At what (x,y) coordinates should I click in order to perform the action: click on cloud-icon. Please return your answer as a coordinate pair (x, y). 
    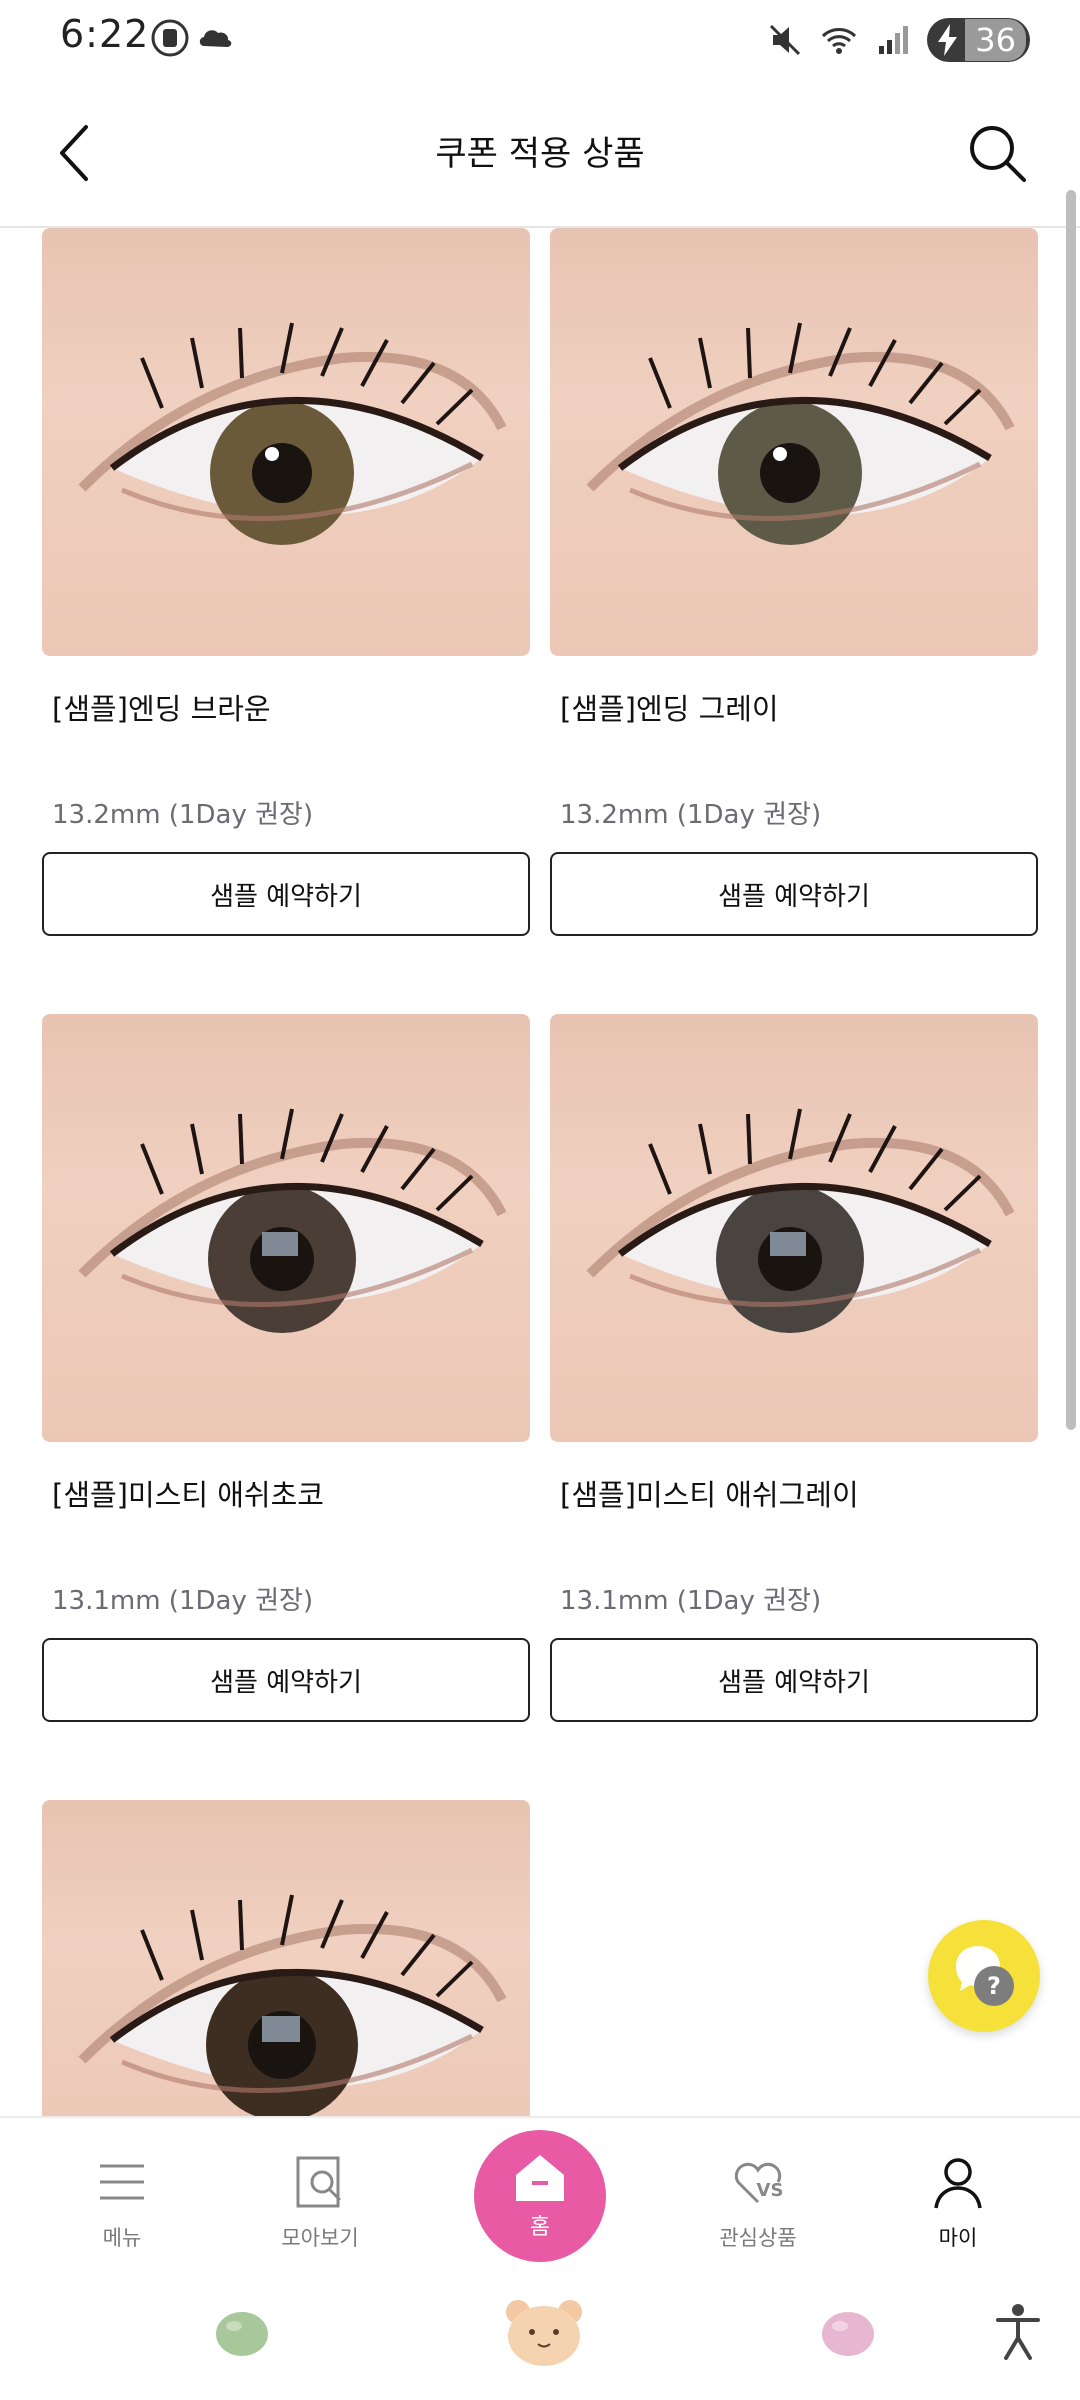
    Looking at the image, I should click on (215, 38).